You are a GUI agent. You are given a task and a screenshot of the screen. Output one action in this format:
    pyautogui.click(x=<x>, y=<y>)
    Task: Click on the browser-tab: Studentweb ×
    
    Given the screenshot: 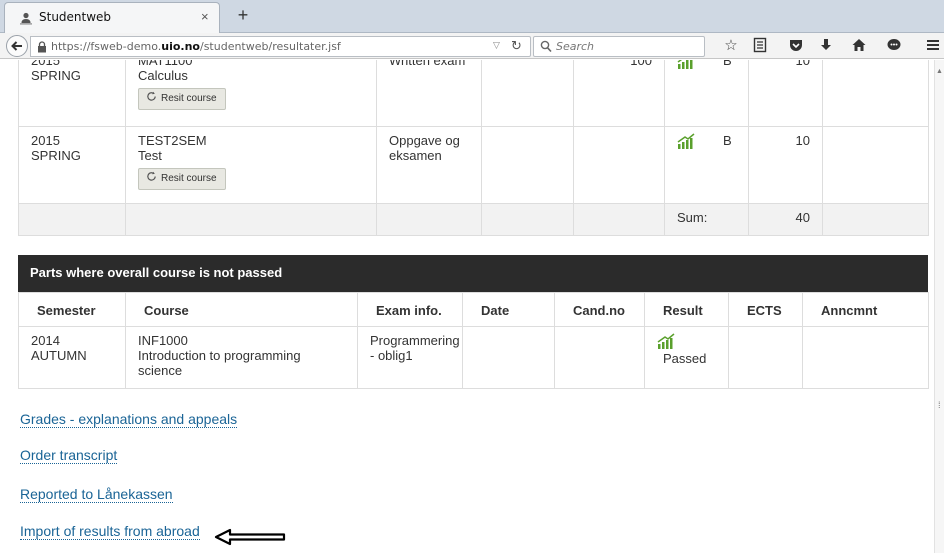 What is the action you would take?
    pyautogui.click(x=112, y=17)
    